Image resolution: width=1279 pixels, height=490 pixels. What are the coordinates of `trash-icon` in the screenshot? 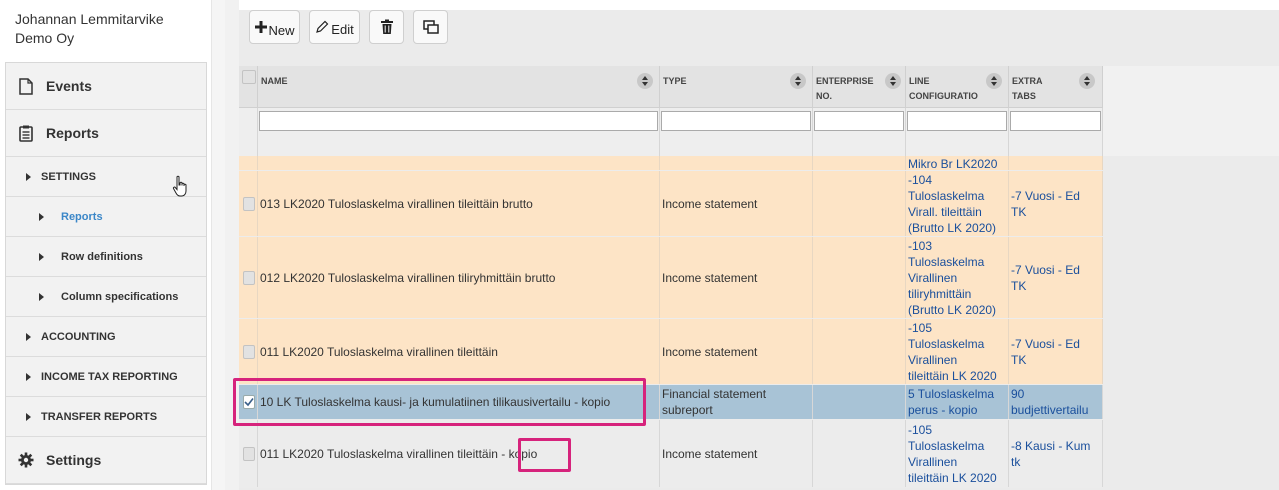 It's located at (386, 26).